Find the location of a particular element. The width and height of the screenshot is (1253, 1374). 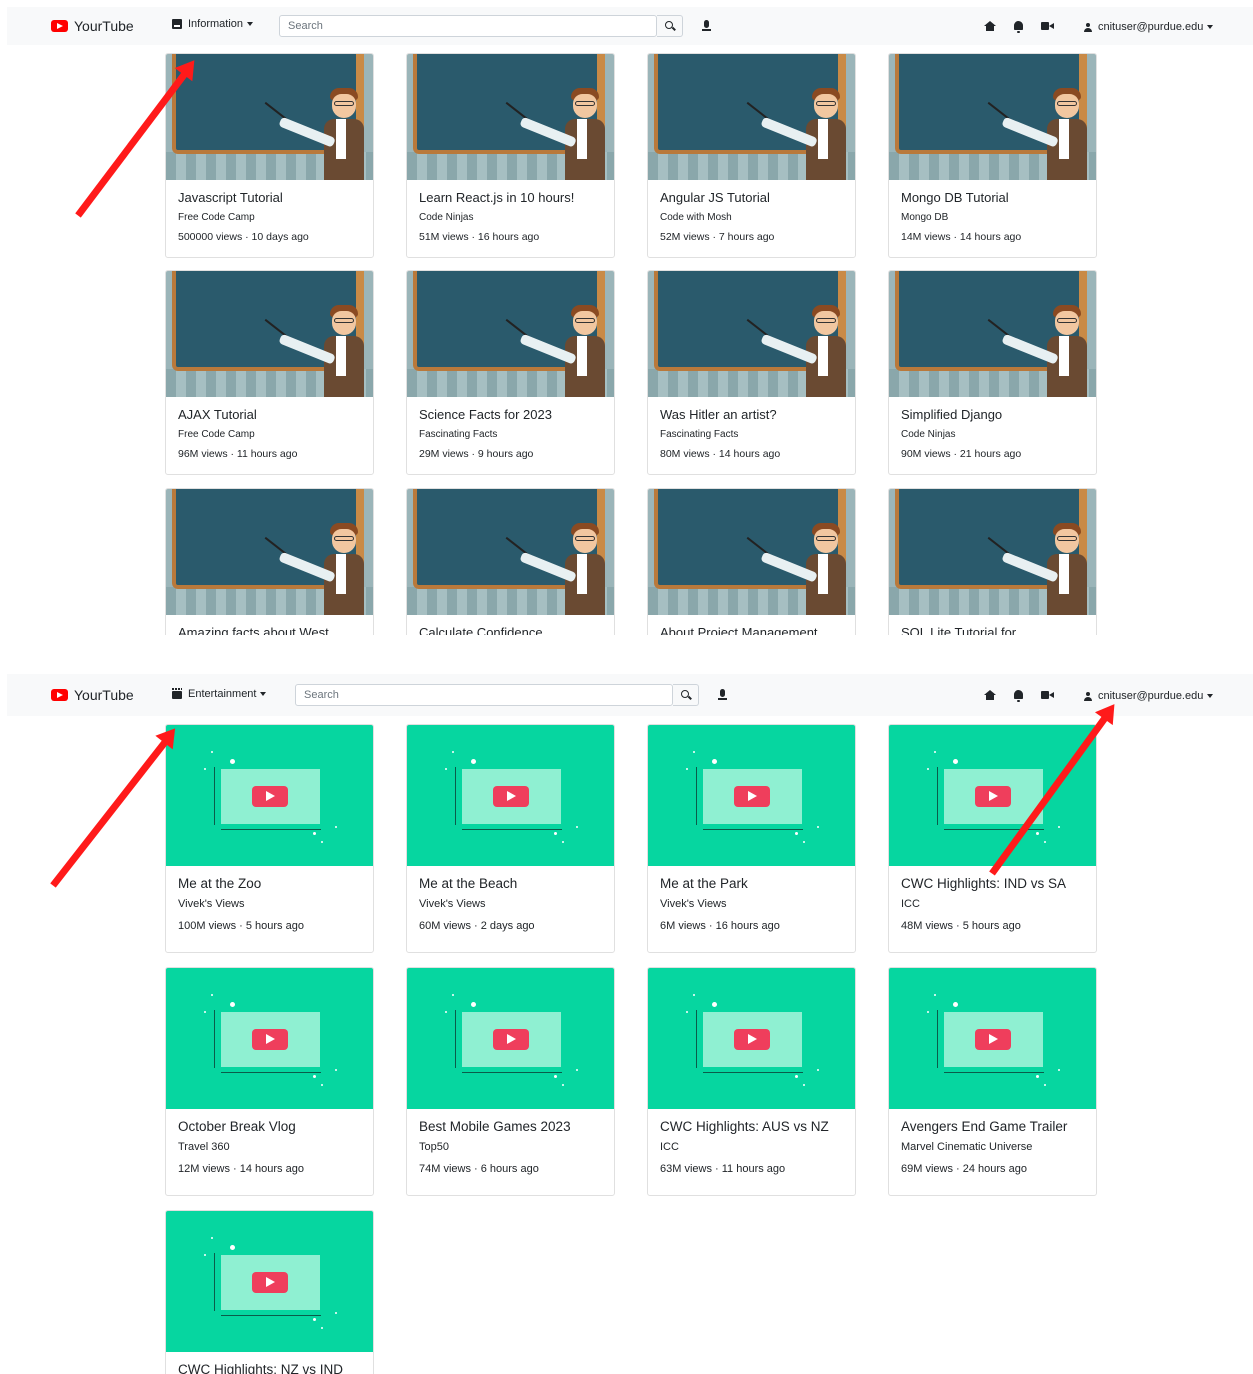

user-menu: cnituser@purdue.edu is located at coordinates (1149, 27).